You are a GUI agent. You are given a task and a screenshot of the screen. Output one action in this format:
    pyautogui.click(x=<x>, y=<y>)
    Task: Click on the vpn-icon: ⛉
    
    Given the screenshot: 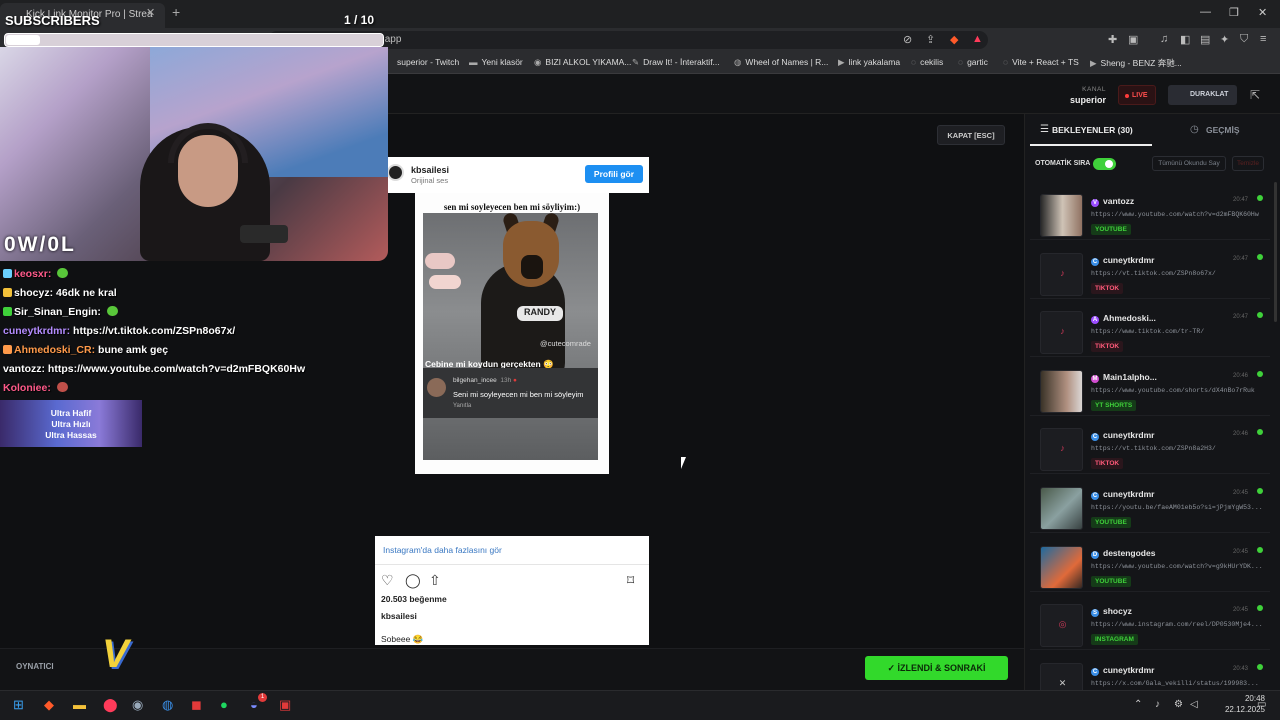 What is the action you would take?
    pyautogui.click(x=1244, y=39)
    